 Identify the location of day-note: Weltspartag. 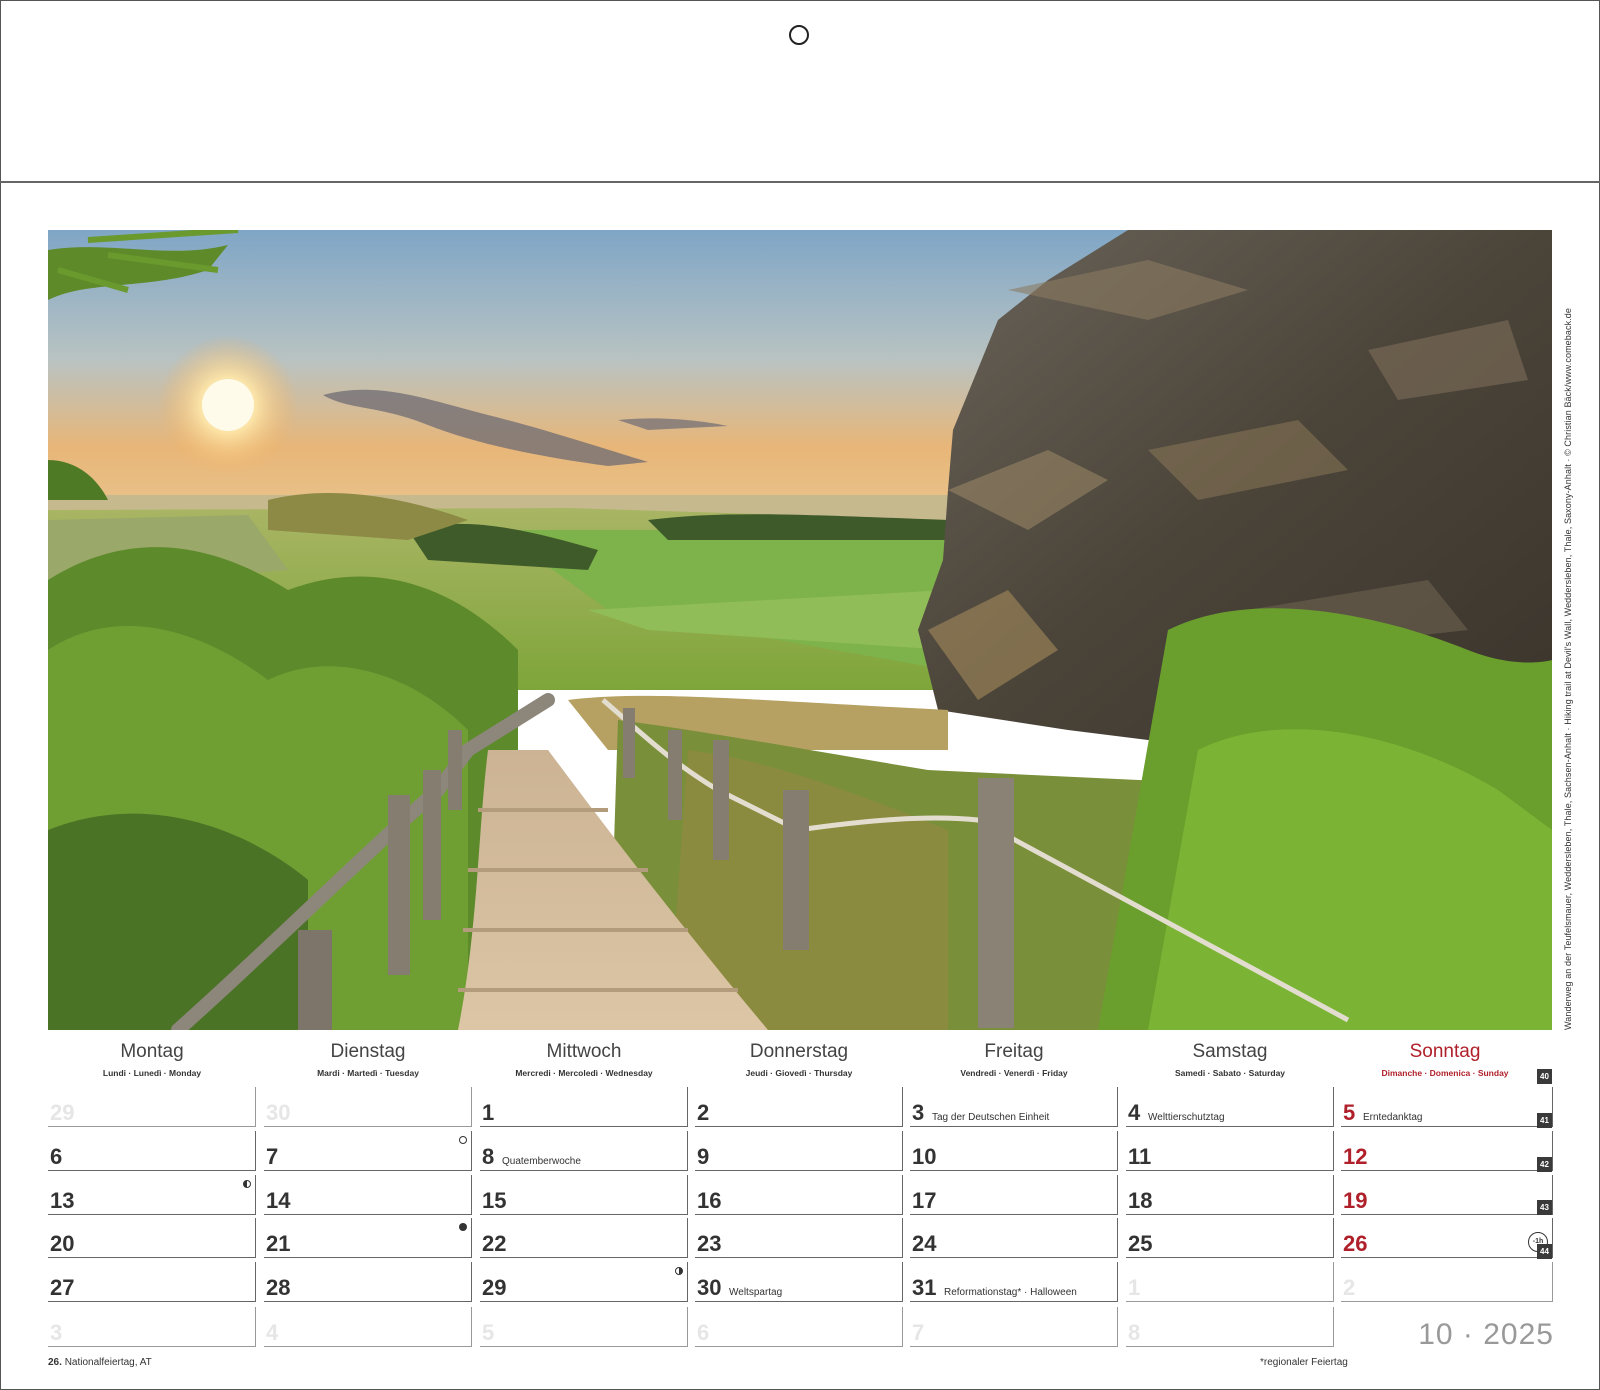
(756, 1292).